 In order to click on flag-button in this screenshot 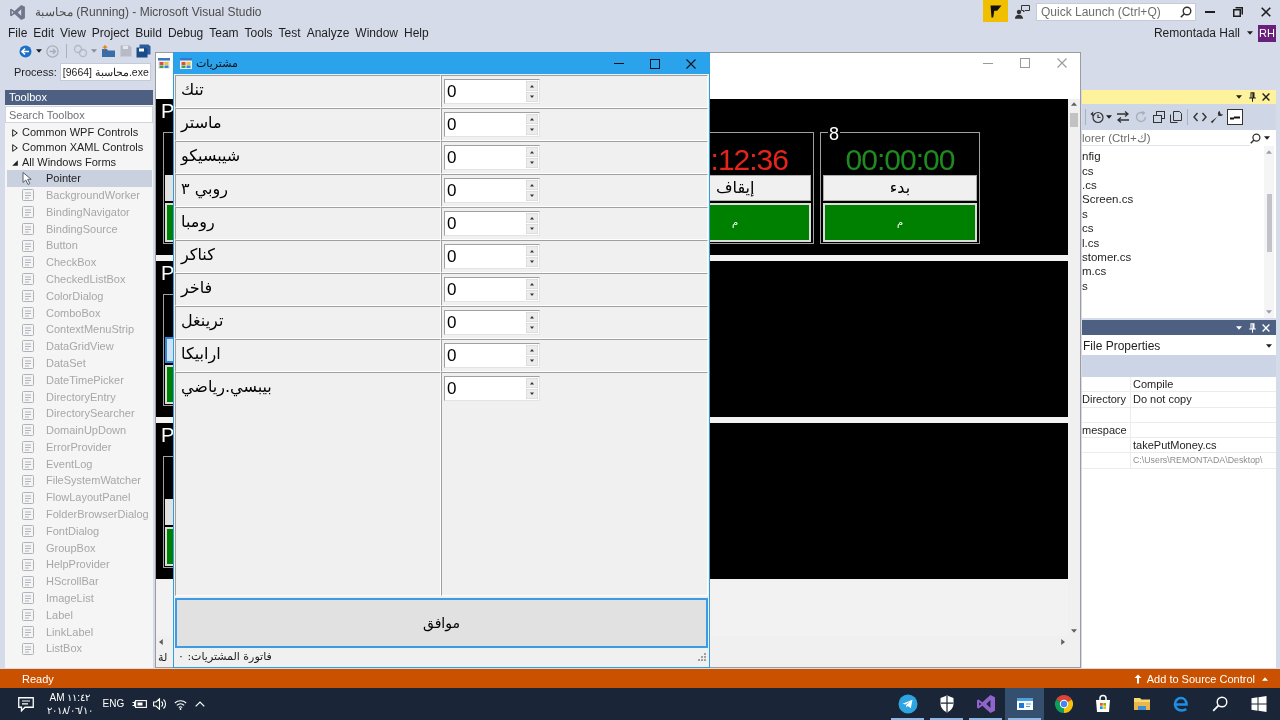, I will do `click(995, 11)`.